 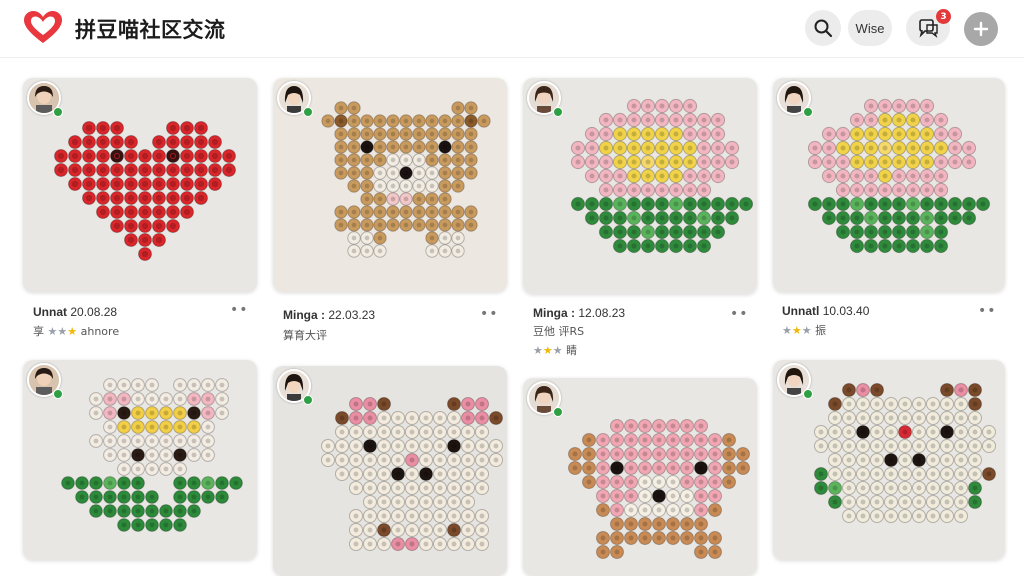 I want to click on post-sub-extra: 振, so click(x=821, y=330).